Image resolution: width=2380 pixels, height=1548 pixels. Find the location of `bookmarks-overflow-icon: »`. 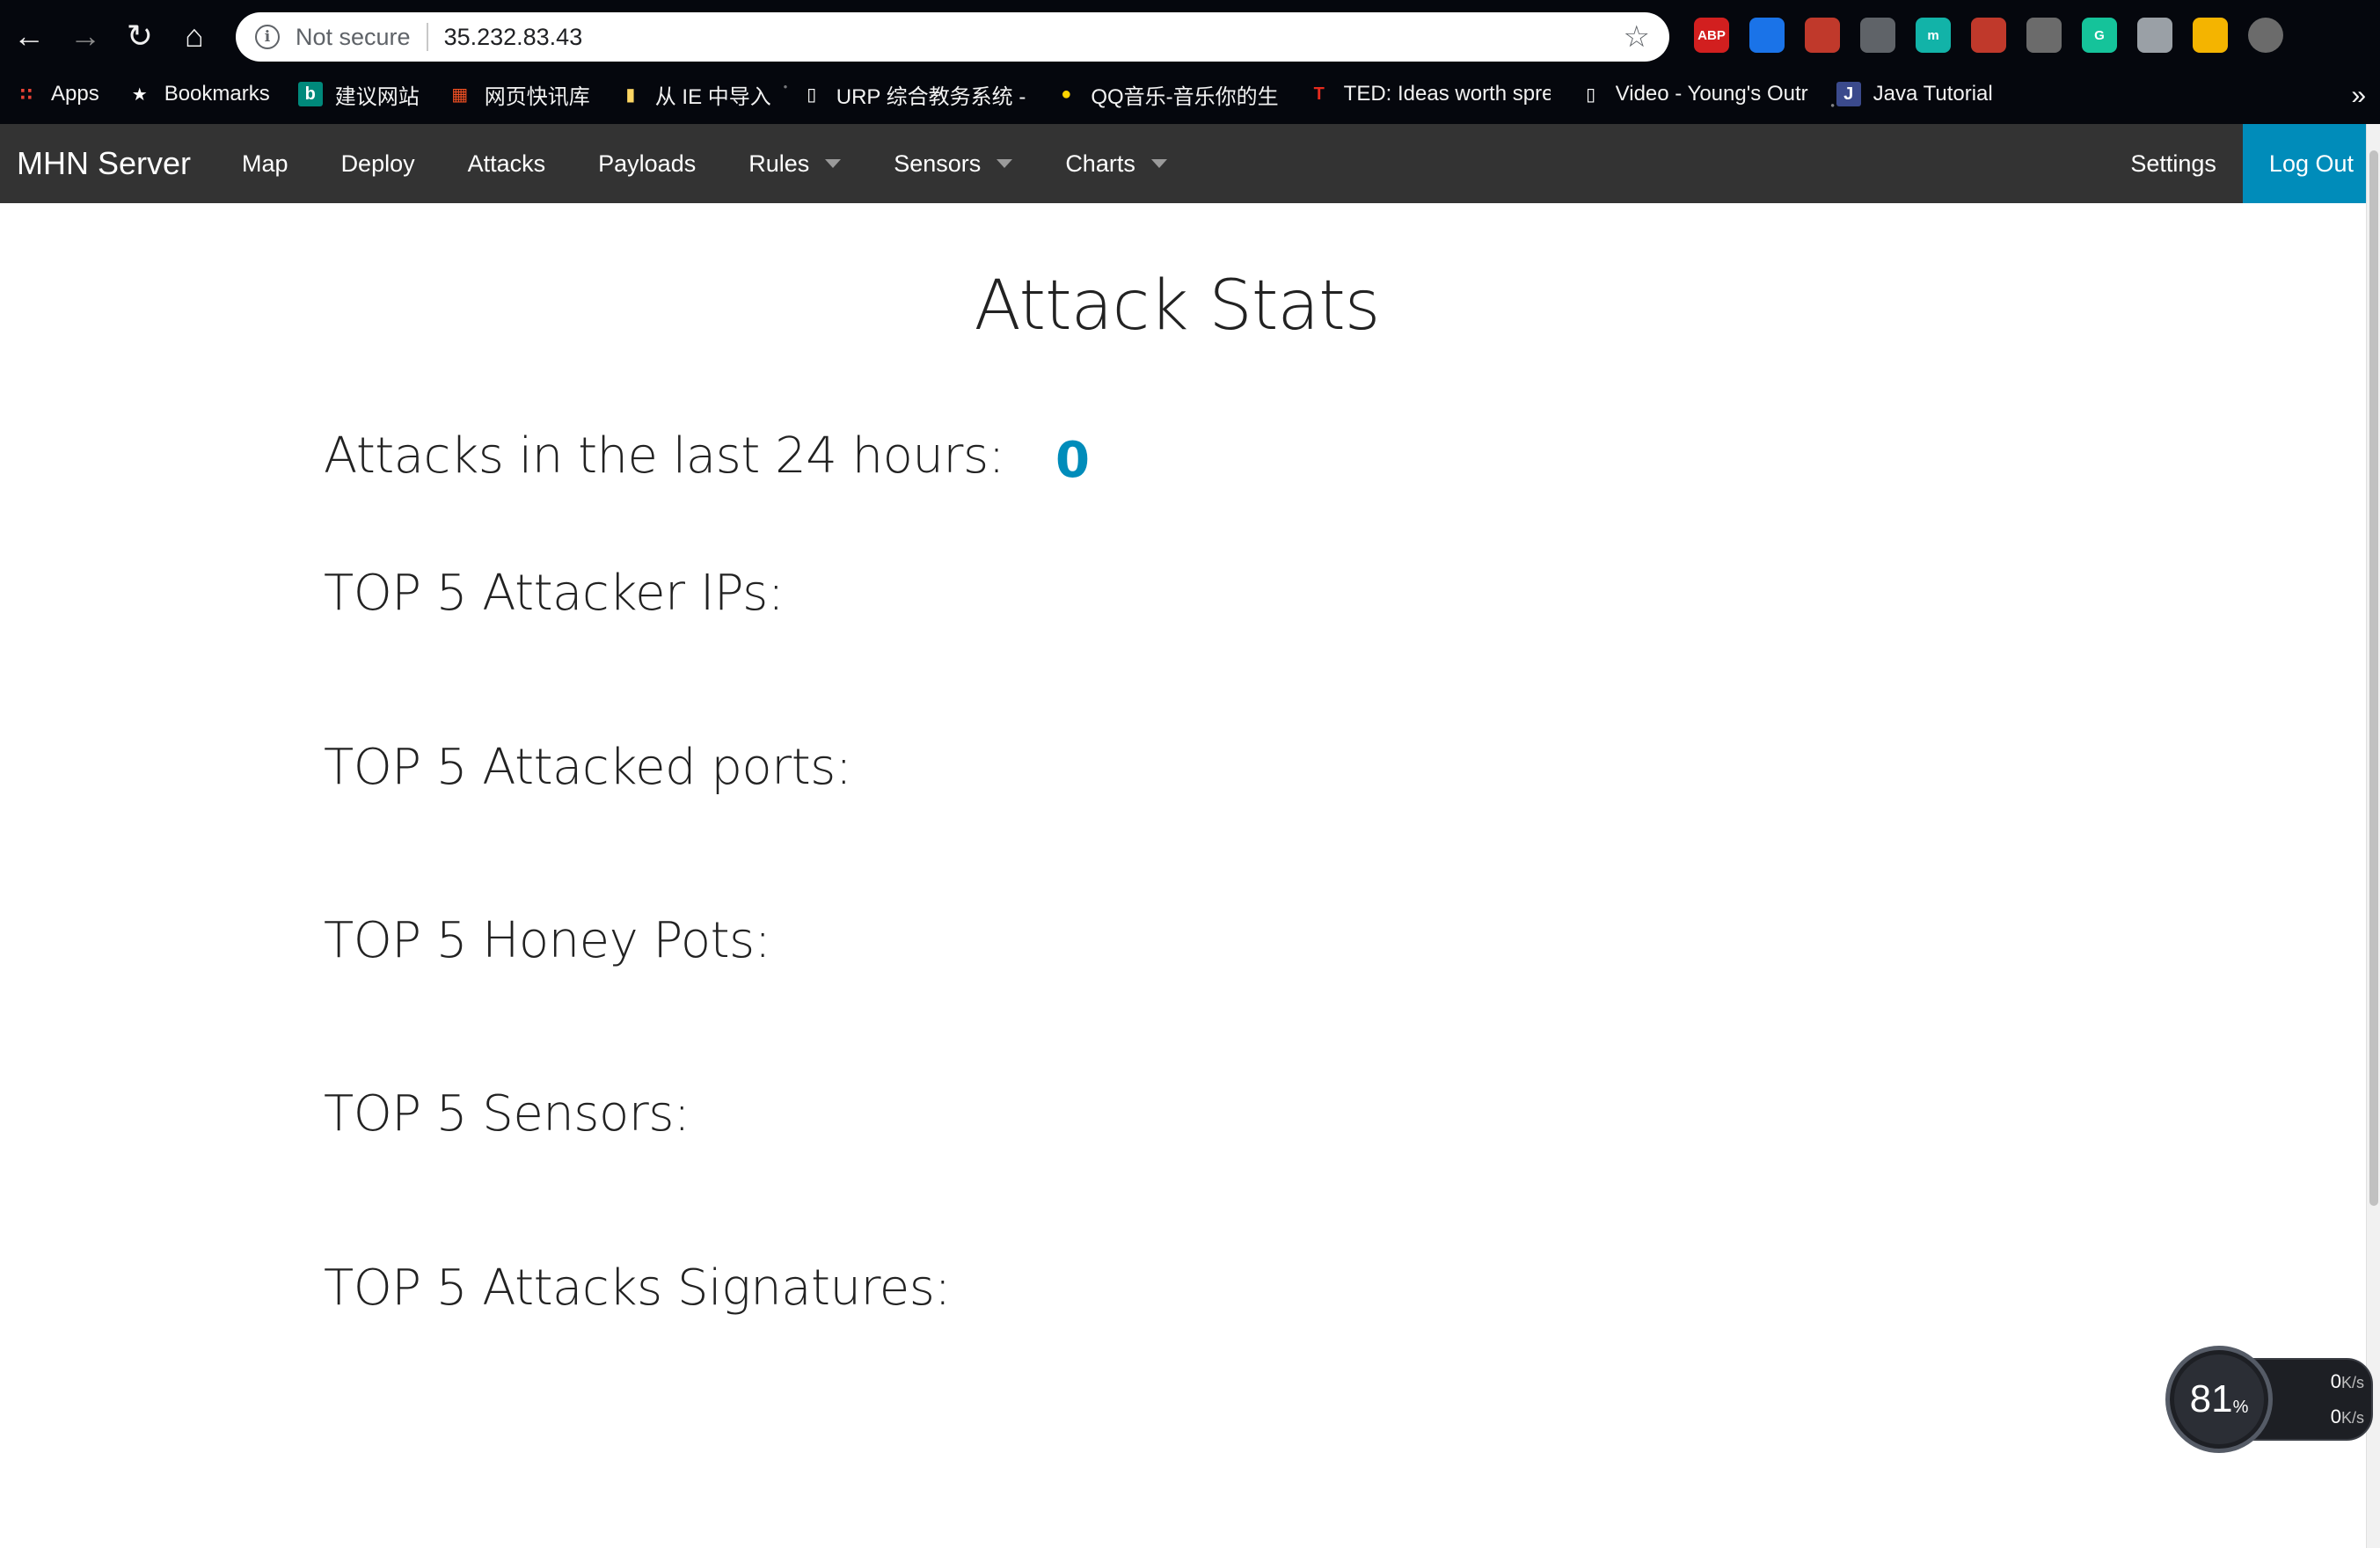

bookmarks-overflow-icon: » is located at coordinates (2358, 96).